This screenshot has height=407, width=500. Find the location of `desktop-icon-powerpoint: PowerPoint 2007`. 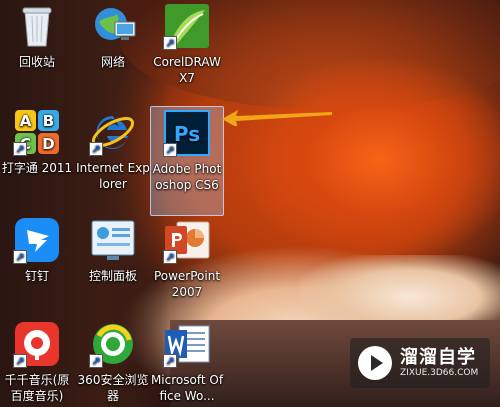

desktop-icon-powerpoint: PowerPoint 2007 is located at coordinates (187, 258).